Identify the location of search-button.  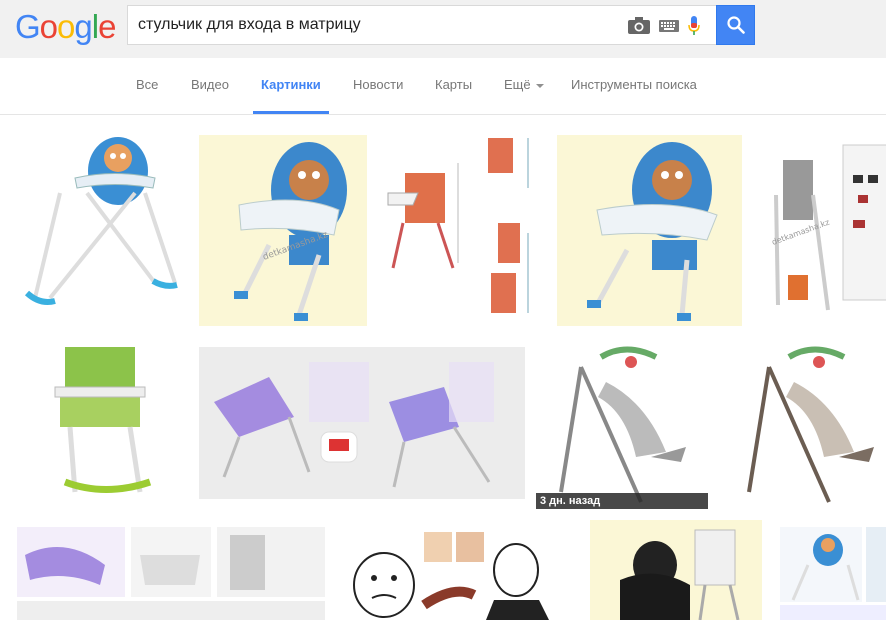
(735, 25).